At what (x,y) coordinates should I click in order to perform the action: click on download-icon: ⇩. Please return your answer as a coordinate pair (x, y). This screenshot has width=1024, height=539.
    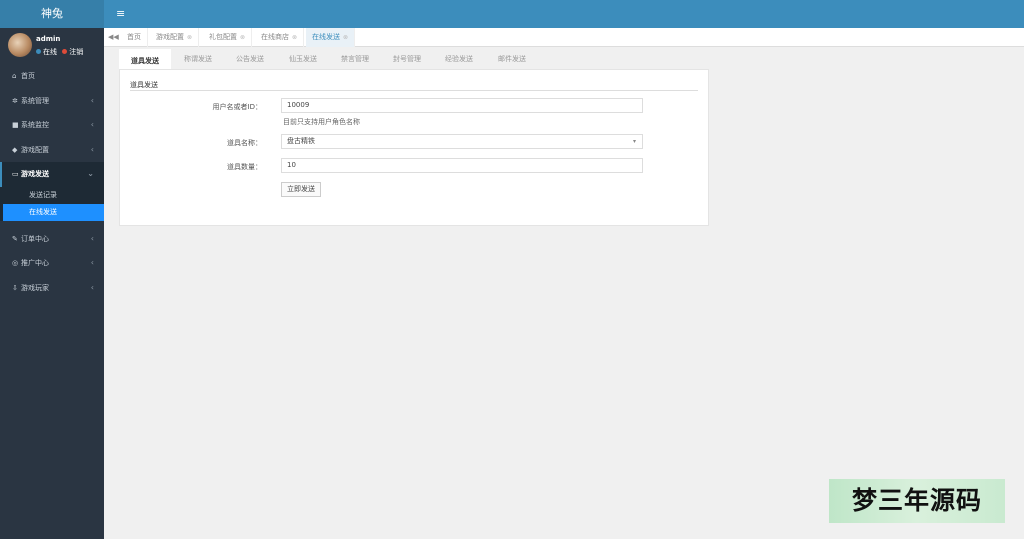
    Looking at the image, I should click on (15, 287).